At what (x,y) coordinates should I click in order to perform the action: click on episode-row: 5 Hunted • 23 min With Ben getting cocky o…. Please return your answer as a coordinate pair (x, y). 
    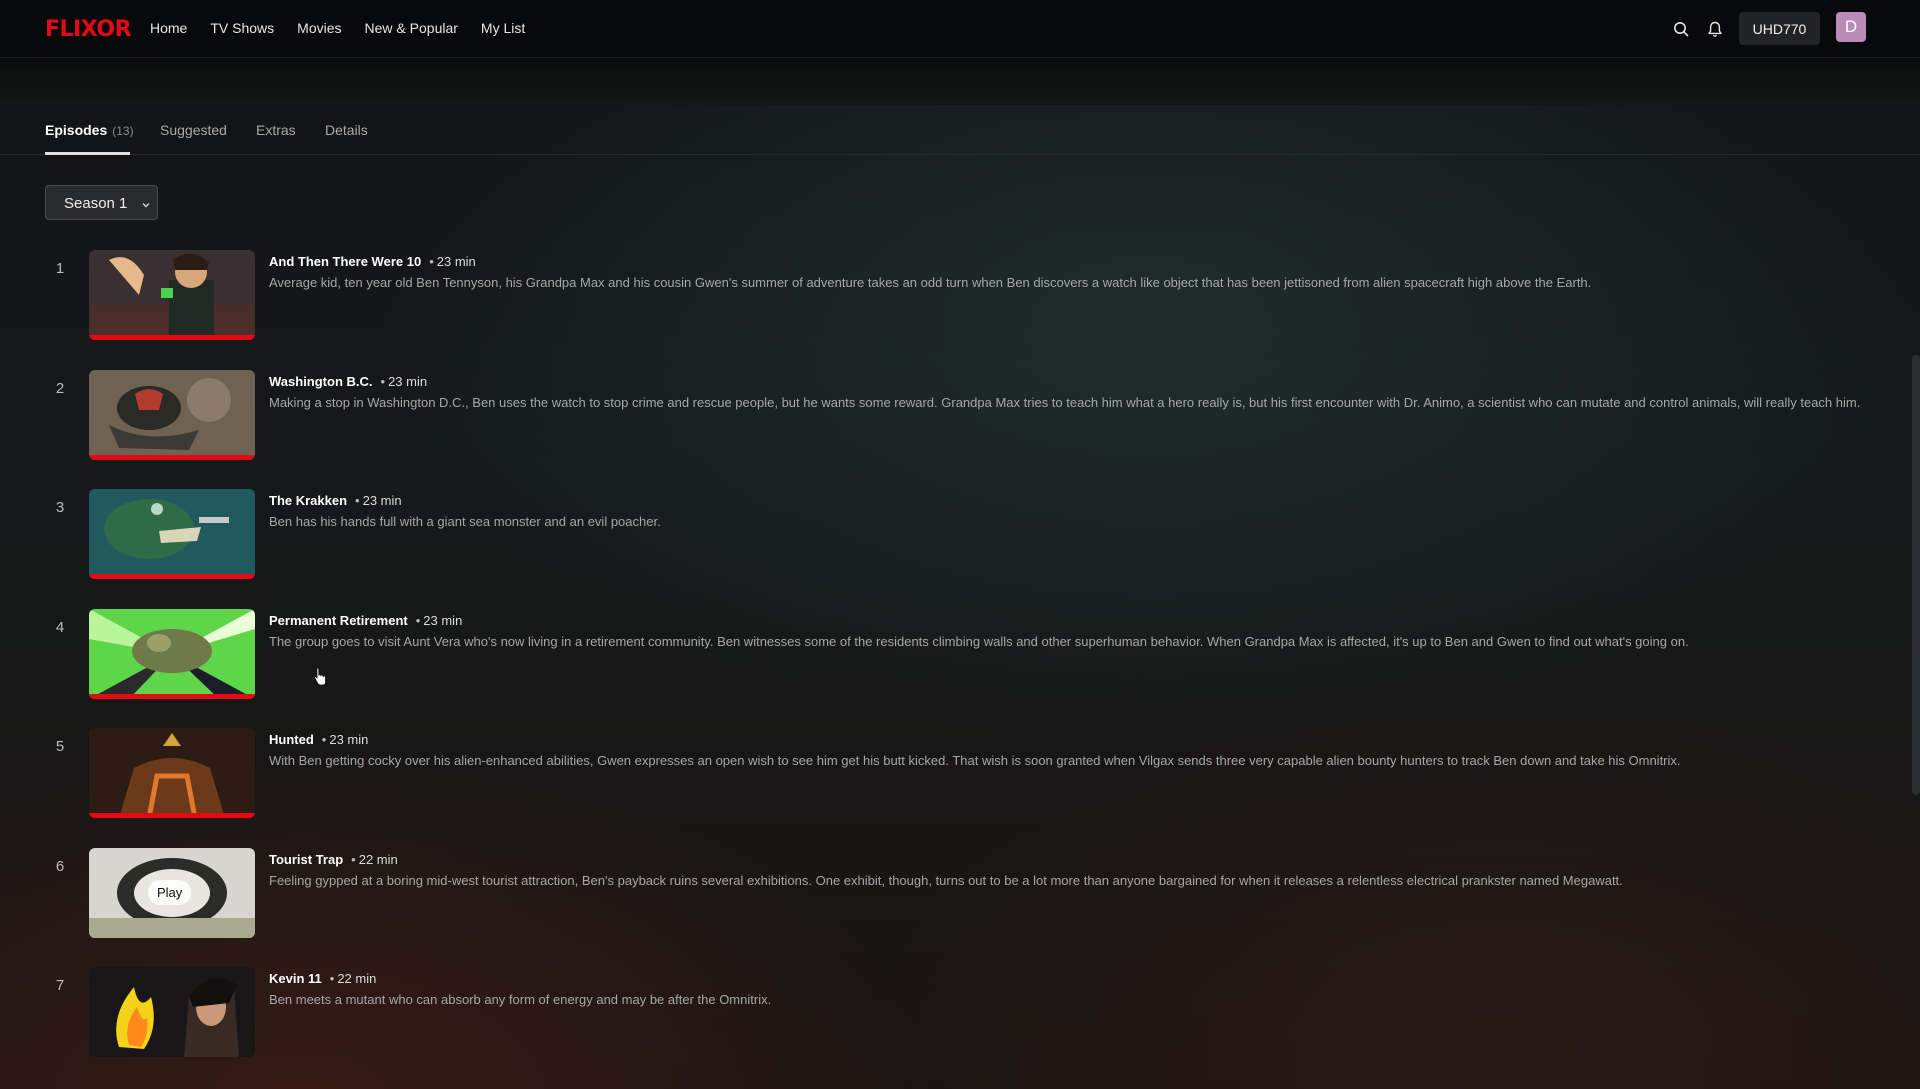
    Looking at the image, I should click on (975, 774).